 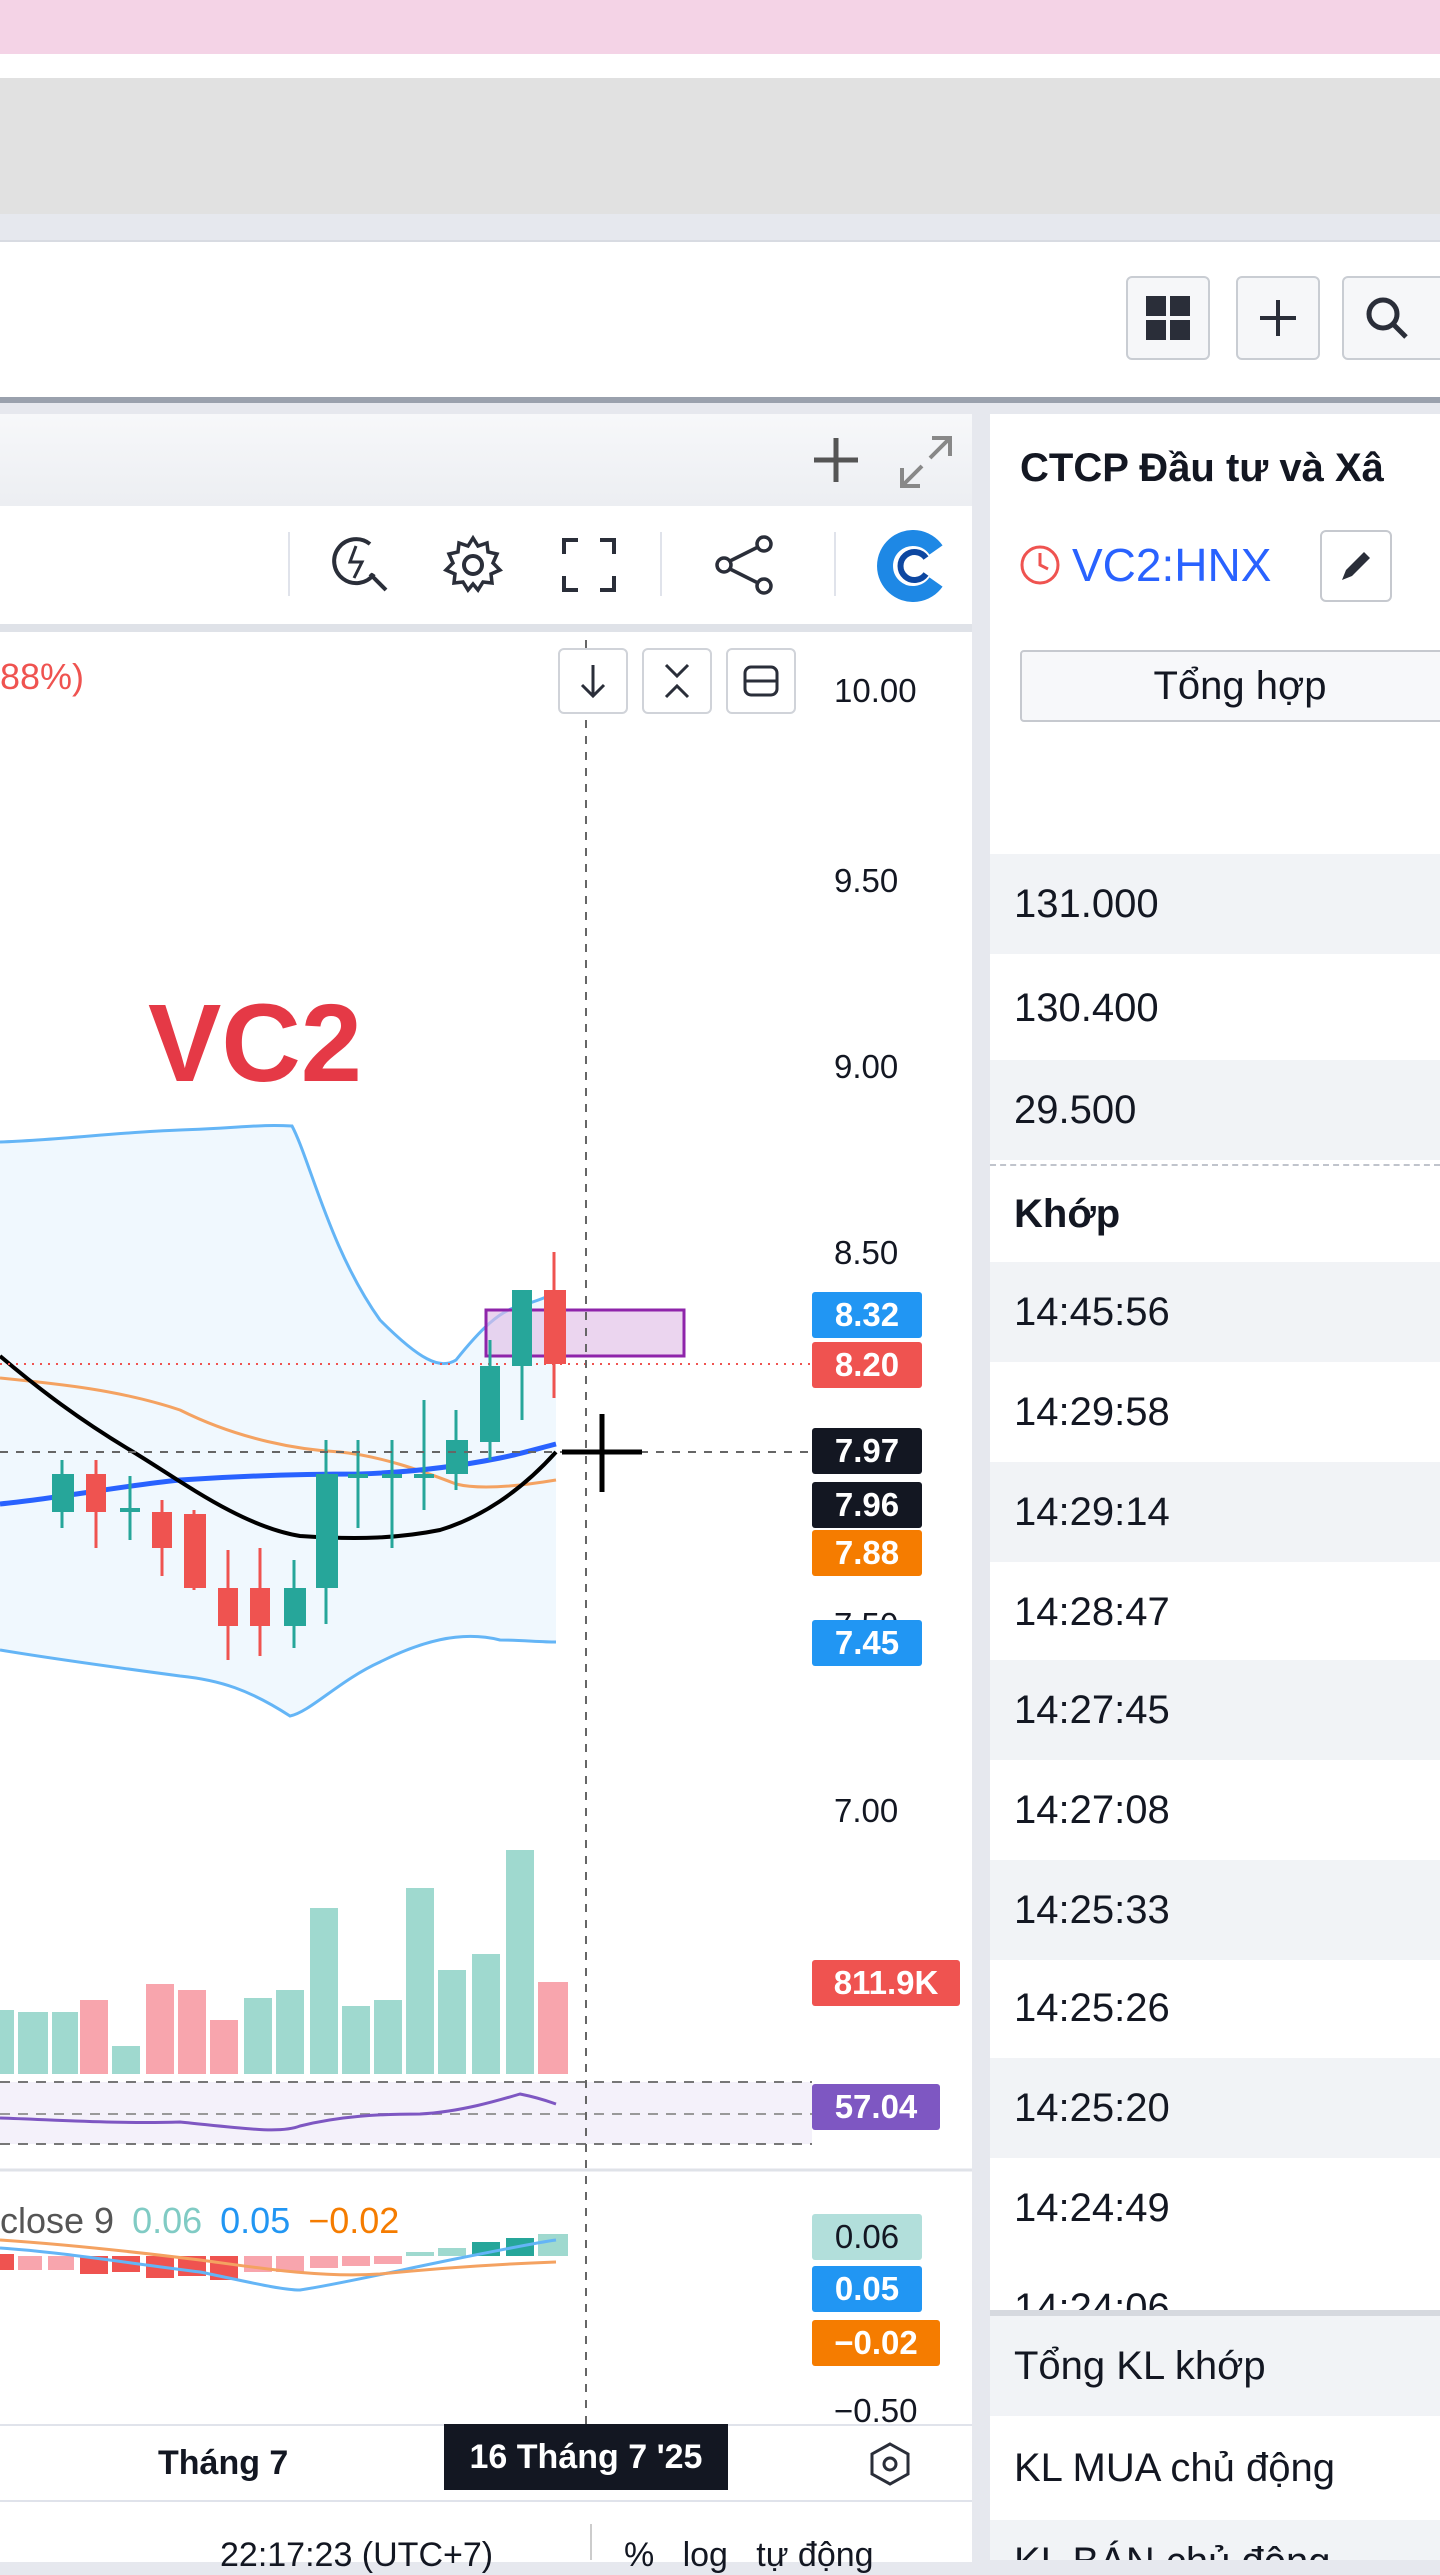 I want to click on brand-logo, so click(x=912, y=568).